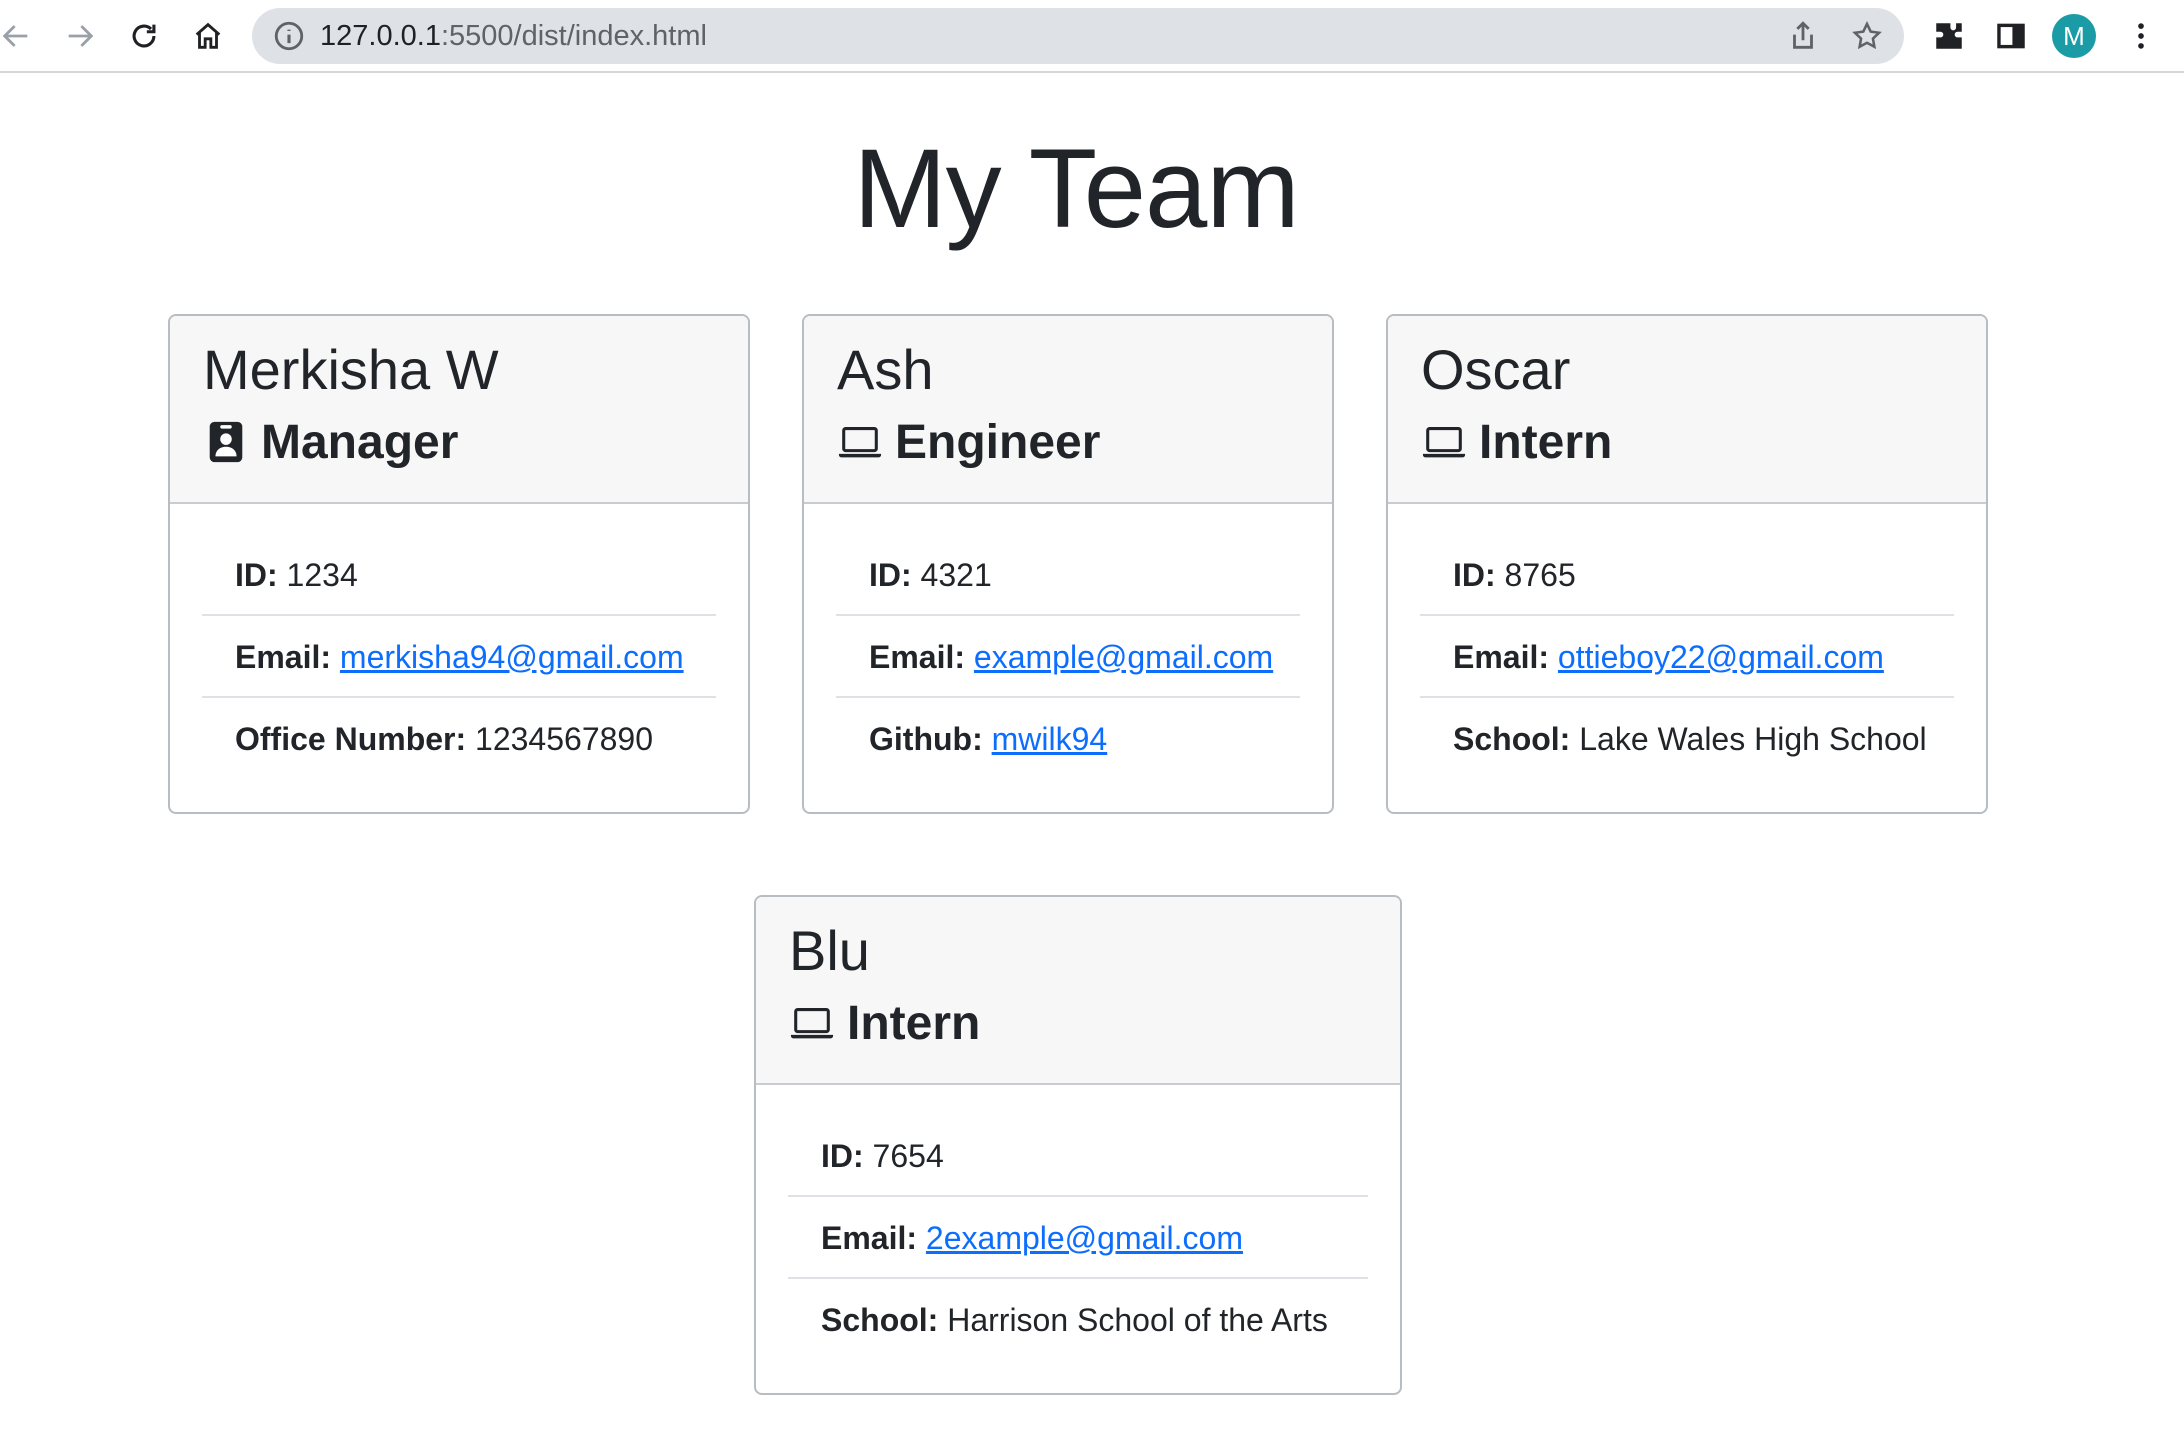 The width and height of the screenshot is (2184, 1432). I want to click on back-button, so click(20, 36).